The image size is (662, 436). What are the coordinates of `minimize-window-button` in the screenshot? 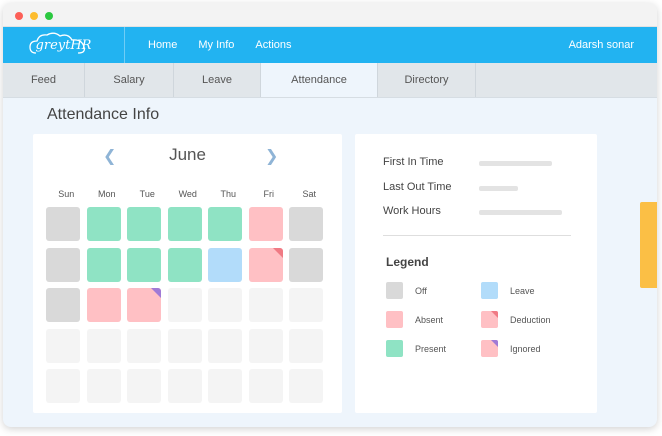 It's located at (34, 16).